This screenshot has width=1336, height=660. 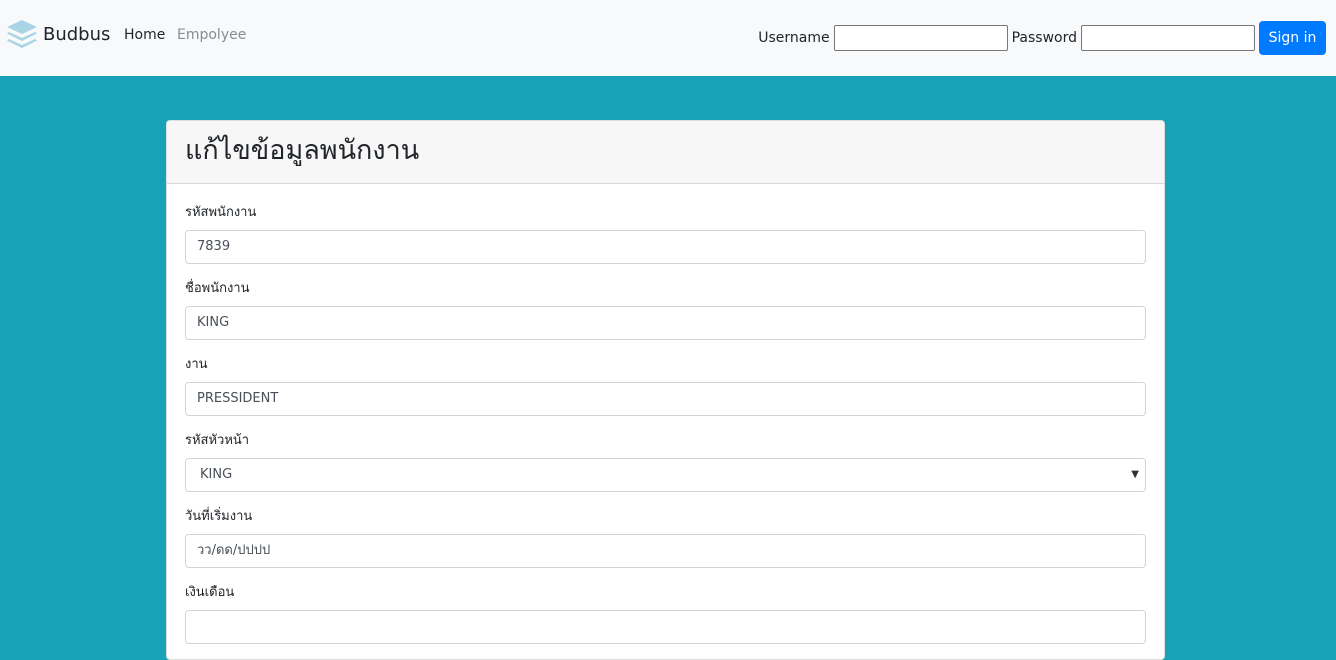 I want to click on password-input, so click(x=1168, y=38).